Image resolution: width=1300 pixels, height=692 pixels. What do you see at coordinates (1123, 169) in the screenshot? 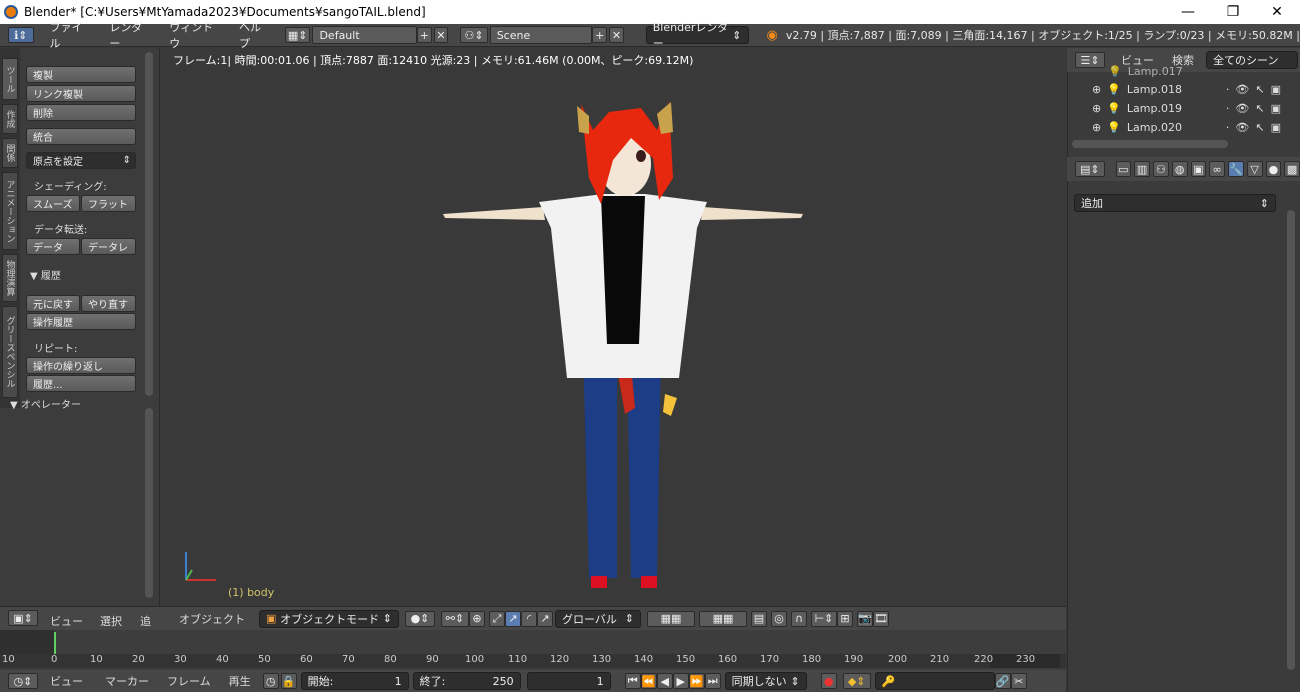
I see `render-tab-icon: ▭` at bounding box center [1123, 169].